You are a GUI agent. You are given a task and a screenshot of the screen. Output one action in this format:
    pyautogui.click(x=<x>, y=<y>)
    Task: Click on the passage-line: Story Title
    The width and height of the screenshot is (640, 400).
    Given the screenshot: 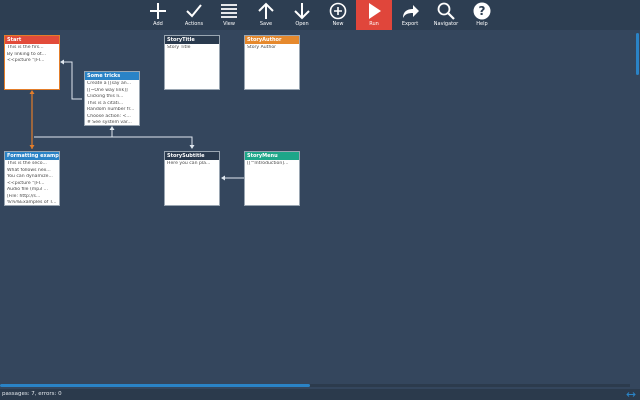 What is the action you would take?
    pyautogui.click(x=179, y=47)
    